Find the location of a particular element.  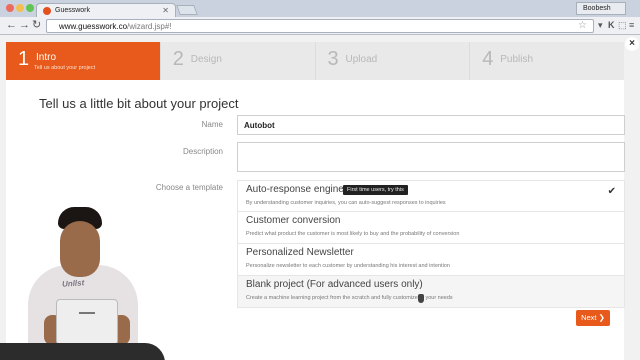

step-publish: 4 Publish is located at coordinates (547, 61).